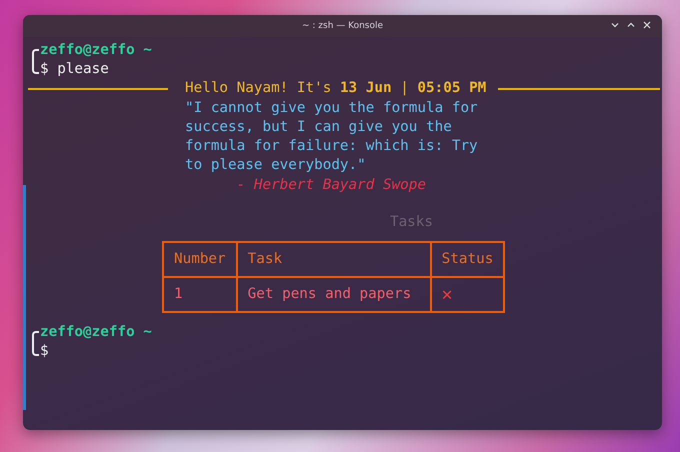 The image size is (680, 452). I want to click on quote-author: - Herbert Bayard Swope, so click(331, 185).